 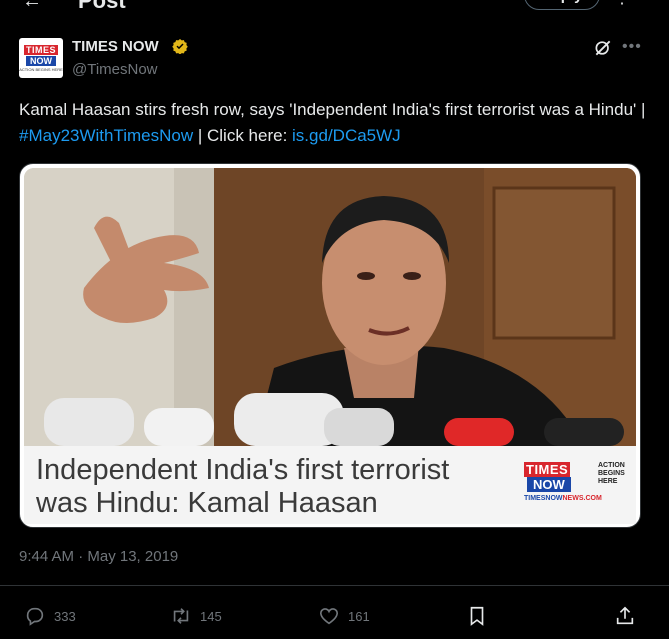 What do you see at coordinates (477, 616) in the screenshot?
I see `bookmark-icon` at bounding box center [477, 616].